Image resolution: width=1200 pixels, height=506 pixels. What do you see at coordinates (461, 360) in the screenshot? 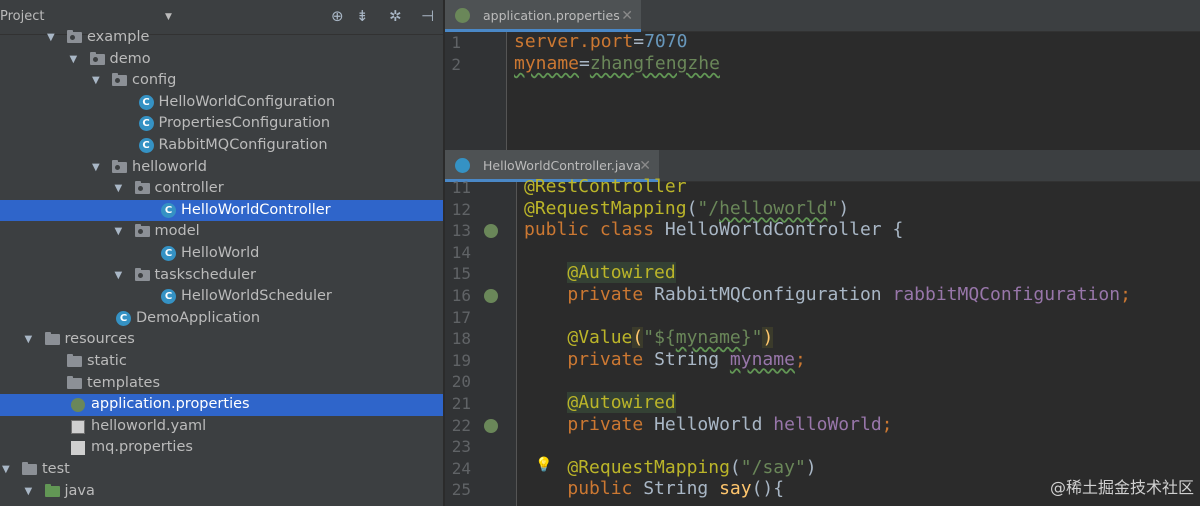
I see `line-number: 19` at bounding box center [461, 360].